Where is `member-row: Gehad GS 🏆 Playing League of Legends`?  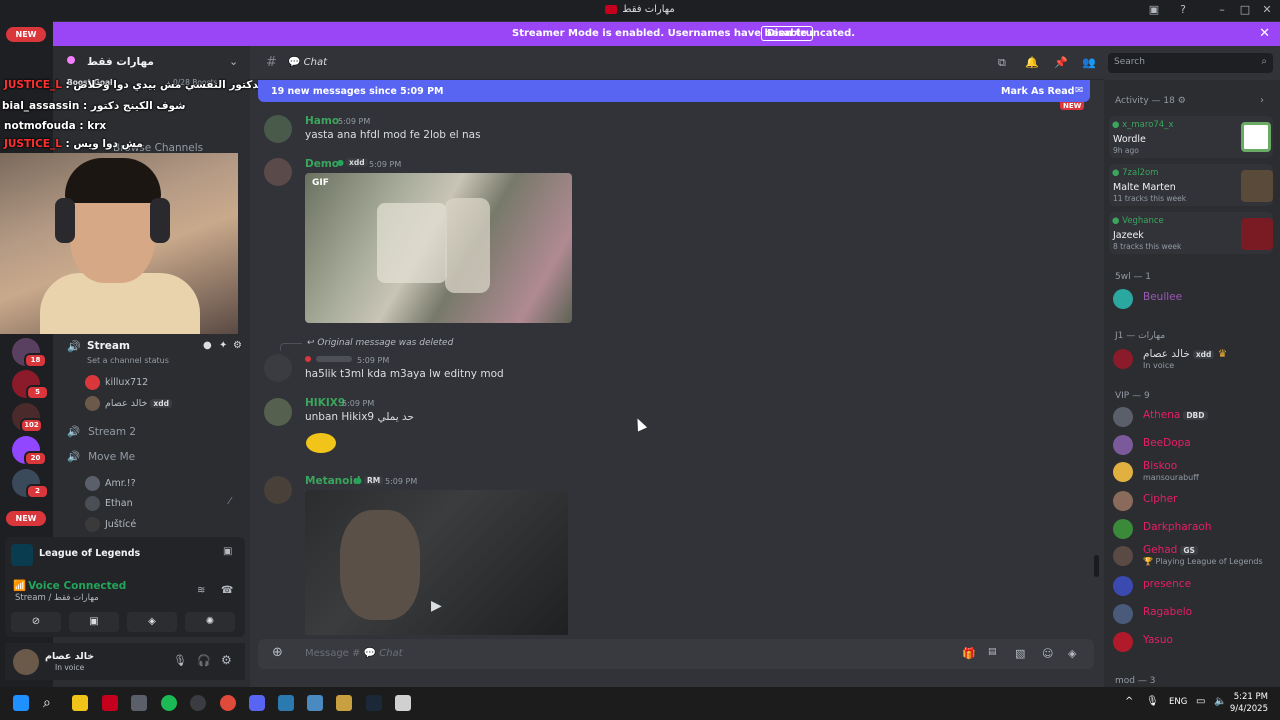
member-row: Gehad GS 🏆 Playing League of Legends is located at coordinates (1193, 555).